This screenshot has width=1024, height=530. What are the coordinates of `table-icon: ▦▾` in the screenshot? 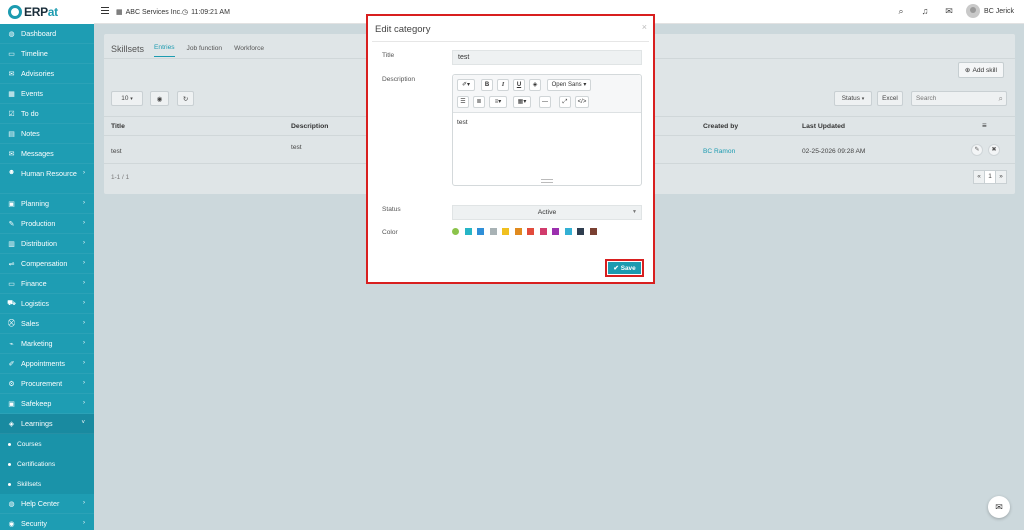 It's located at (522, 102).